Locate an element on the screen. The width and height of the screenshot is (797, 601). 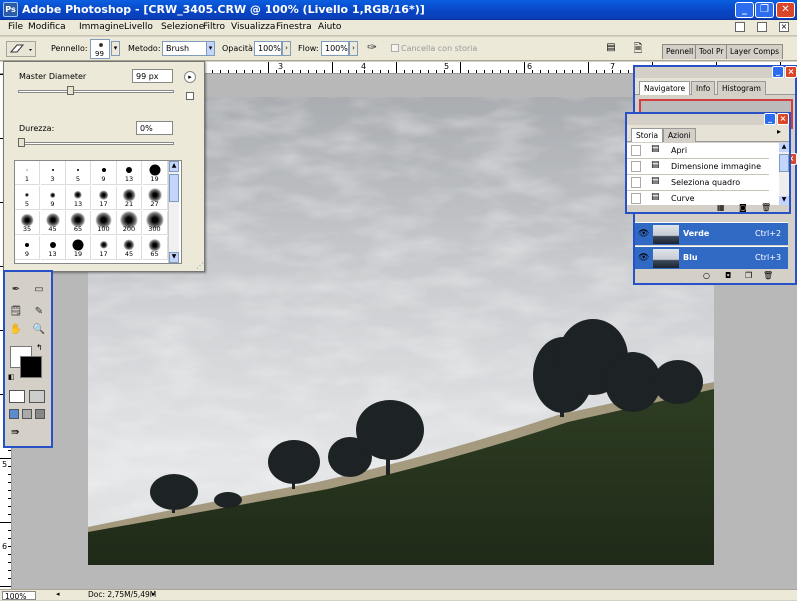
history-brush-source-box is located at coordinates (636, 150).